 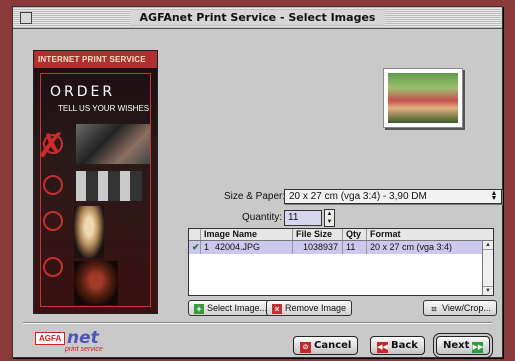 I want to click on table-header: Image Name File Size Qty Format, so click(x=341, y=235).